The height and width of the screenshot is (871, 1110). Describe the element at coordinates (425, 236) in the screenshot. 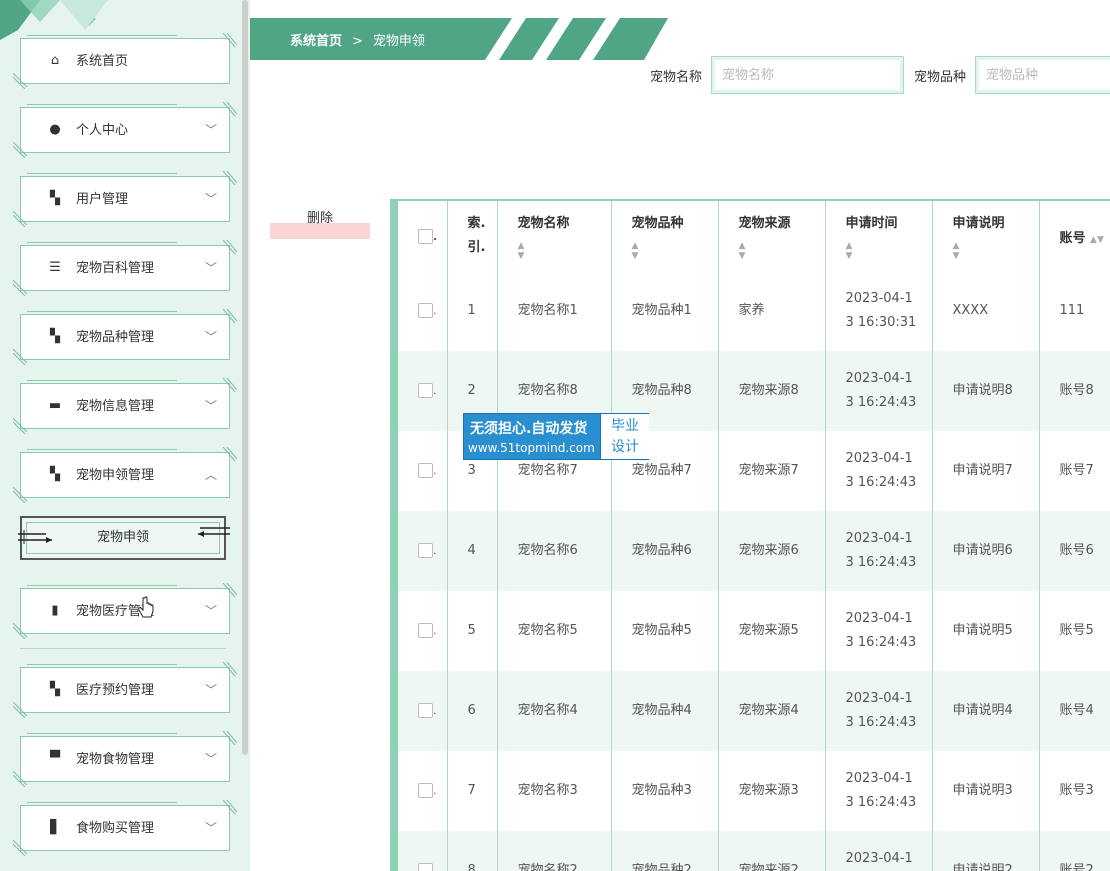

I see `select-all-checkbox` at that location.